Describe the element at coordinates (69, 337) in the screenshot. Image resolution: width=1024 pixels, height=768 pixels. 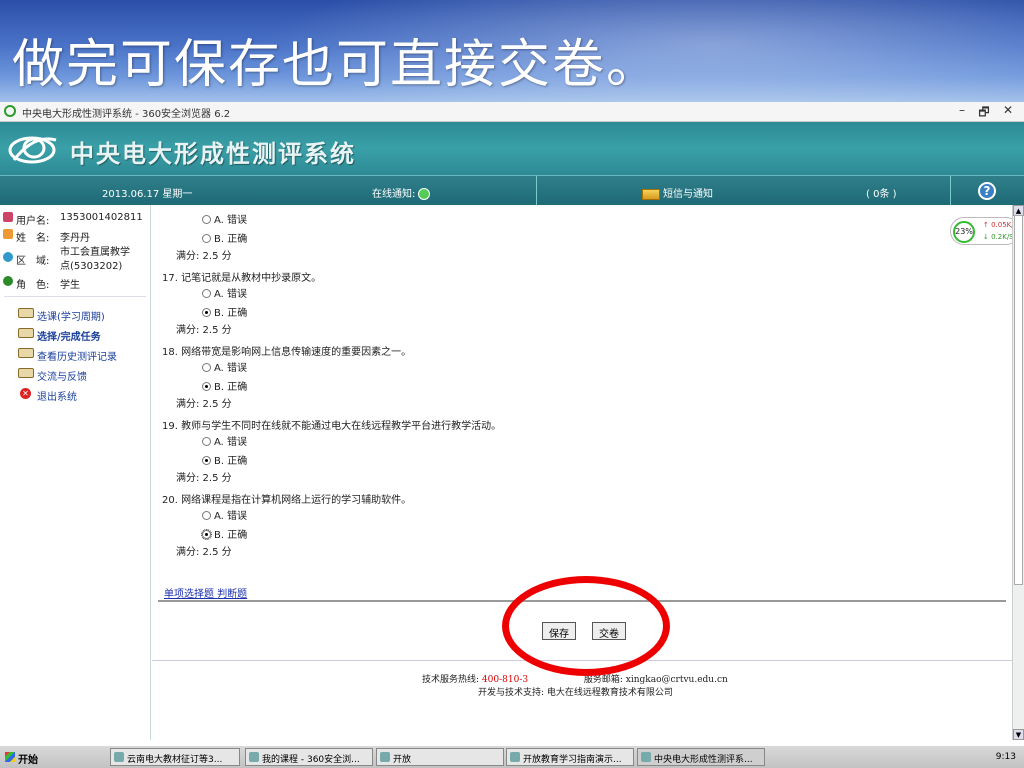
I see `menu-item-label: 选择/完成任务` at that location.